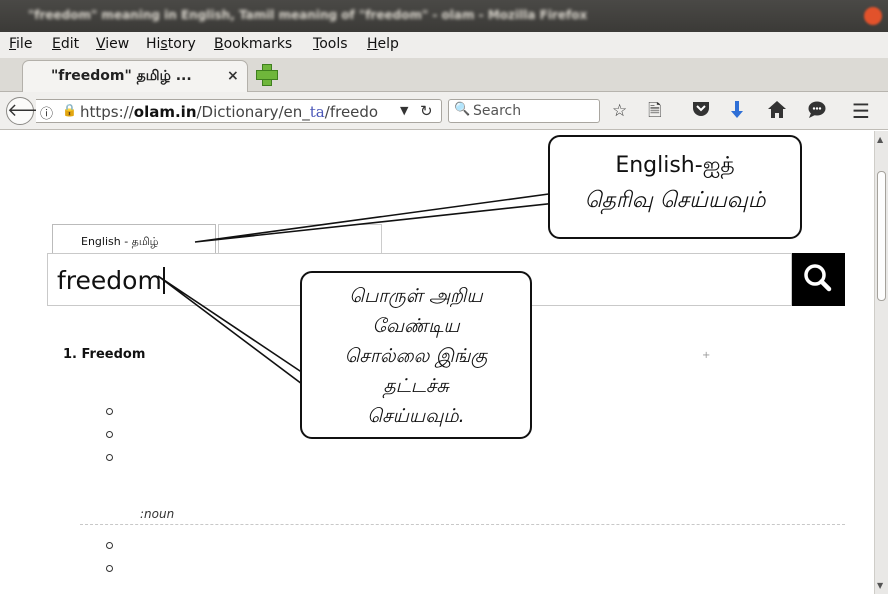  What do you see at coordinates (701, 111) in the screenshot?
I see `pocket-icon` at bounding box center [701, 111].